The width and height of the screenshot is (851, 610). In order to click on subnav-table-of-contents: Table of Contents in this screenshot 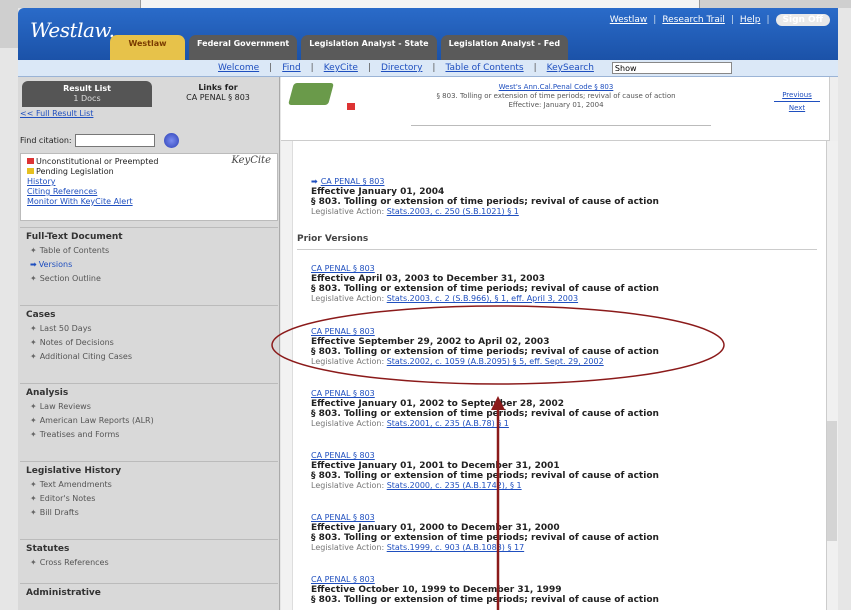, I will do `click(484, 68)`.